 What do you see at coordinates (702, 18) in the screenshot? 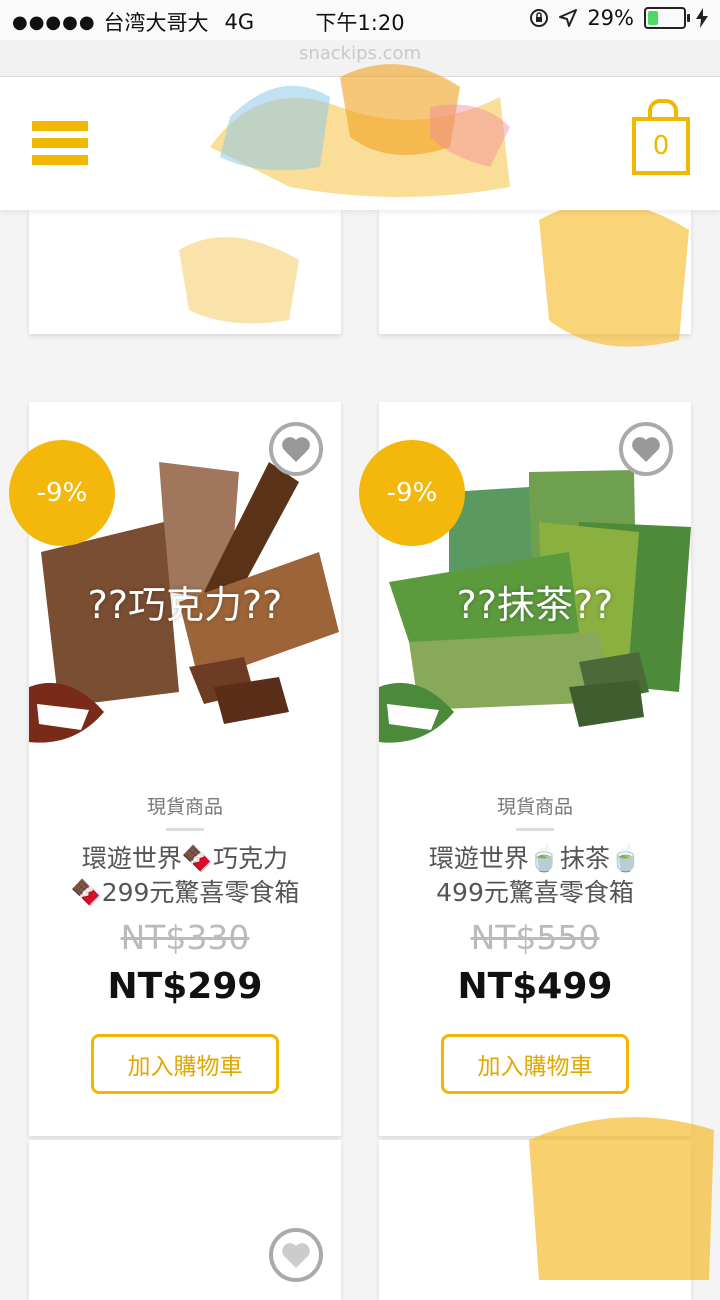
I see `charging-bolt-icon` at bounding box center [702, 18].